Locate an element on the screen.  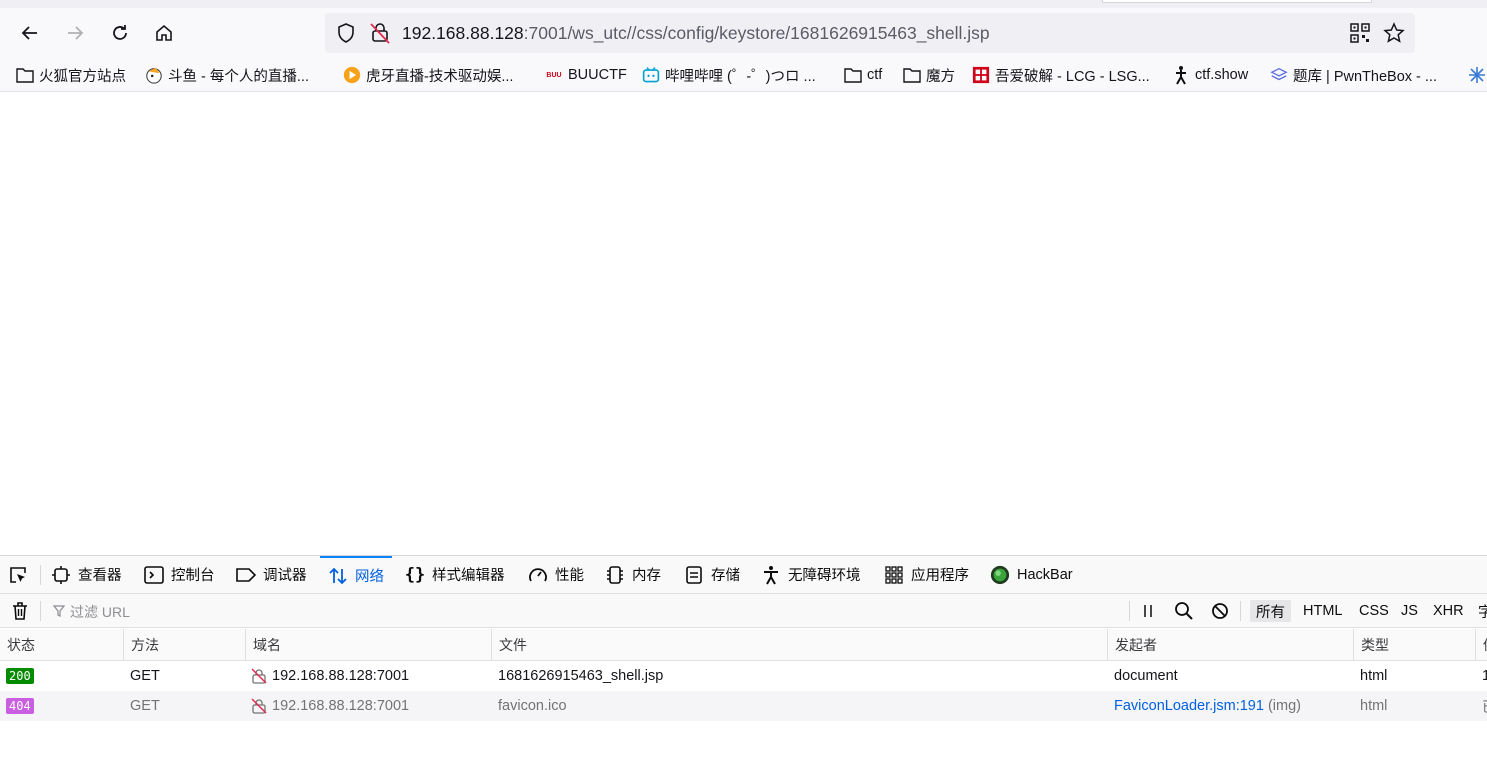
trash-icon is located at coordinates (20, 611).